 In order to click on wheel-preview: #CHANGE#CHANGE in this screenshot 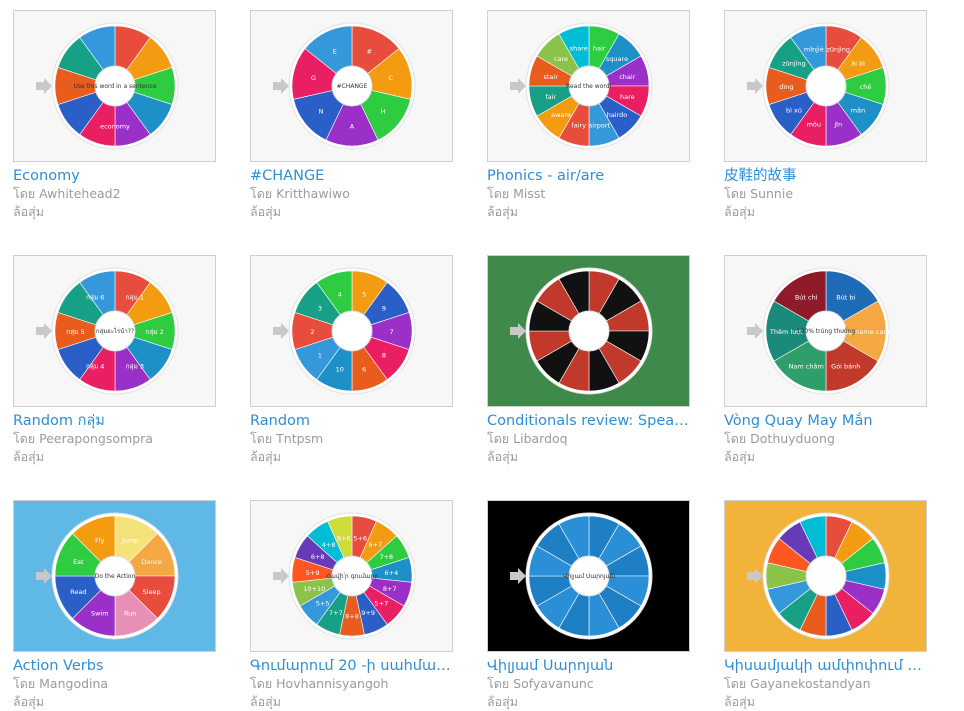, I will do `click(351, 86)`.